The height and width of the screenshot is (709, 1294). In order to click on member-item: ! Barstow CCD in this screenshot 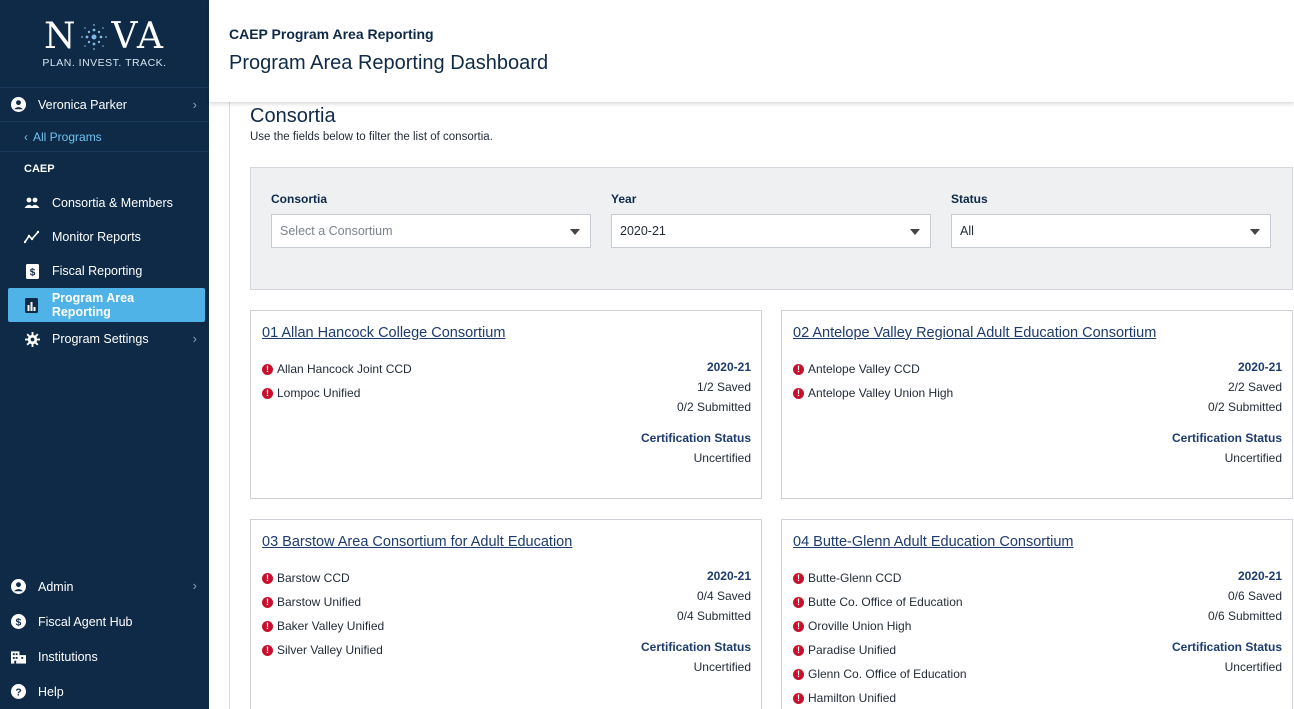, I will do `click(323, 578)`.